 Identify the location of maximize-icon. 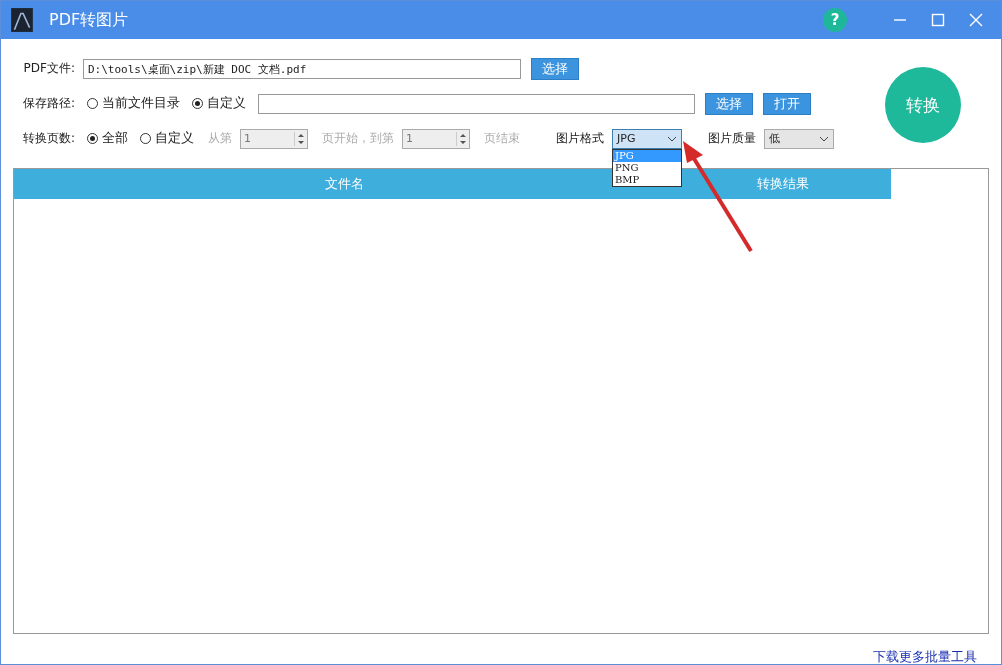
(938, 20).